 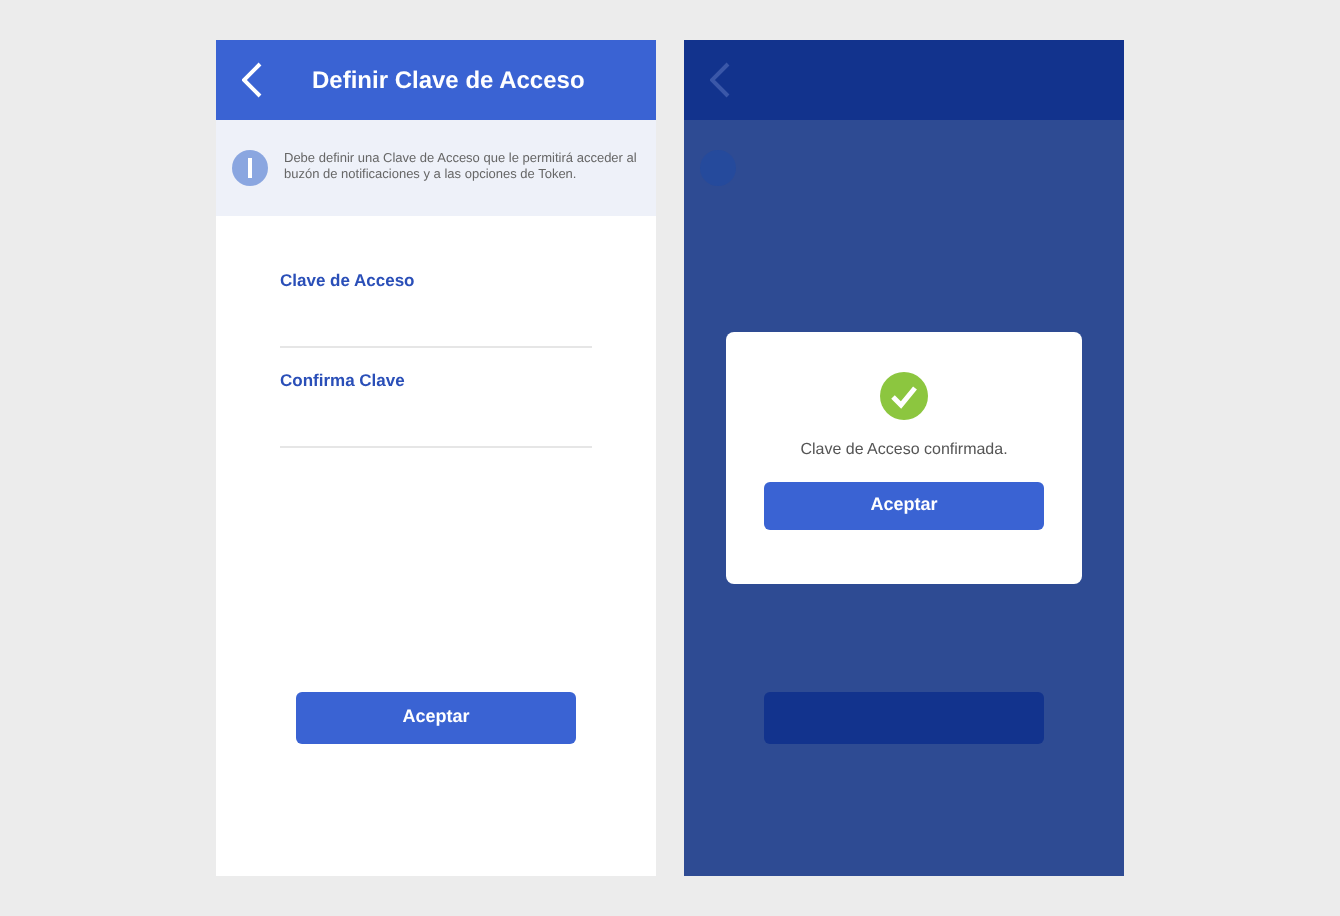 I want to click on input-field: Clave de Acceso, so click(x=436, y=304).